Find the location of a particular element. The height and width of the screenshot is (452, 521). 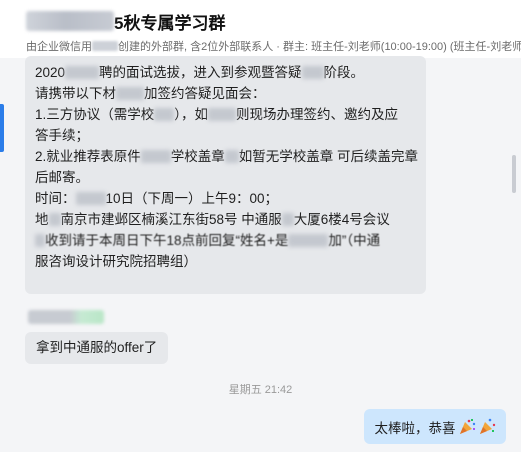

message-timestamp: 星期五 21:42 is located at coordinates (260, 390).